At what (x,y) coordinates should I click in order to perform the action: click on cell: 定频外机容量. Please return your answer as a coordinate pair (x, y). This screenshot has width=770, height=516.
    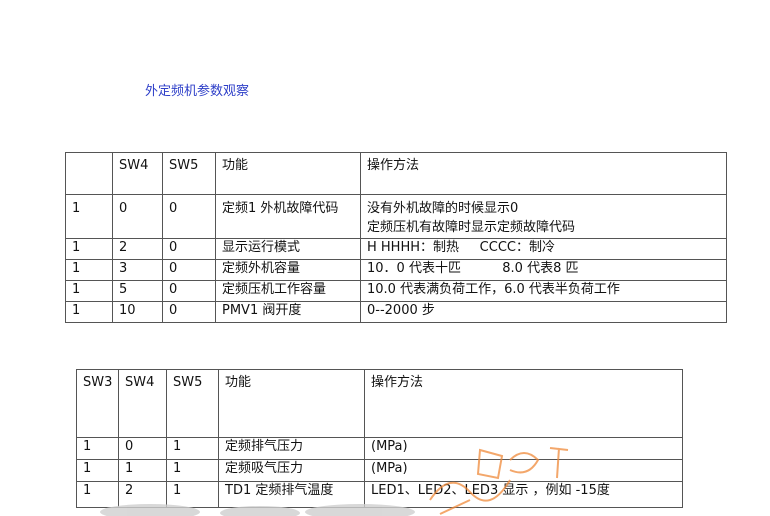
    Looking at the image, I should click on (288, 270).